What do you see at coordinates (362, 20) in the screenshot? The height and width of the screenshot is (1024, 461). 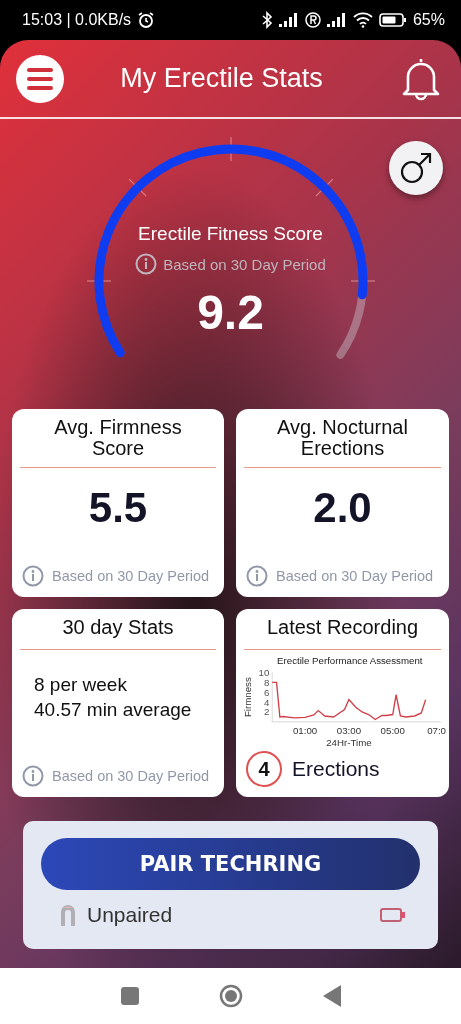 I see `wifi-icon` at bounding box center [362, 20].